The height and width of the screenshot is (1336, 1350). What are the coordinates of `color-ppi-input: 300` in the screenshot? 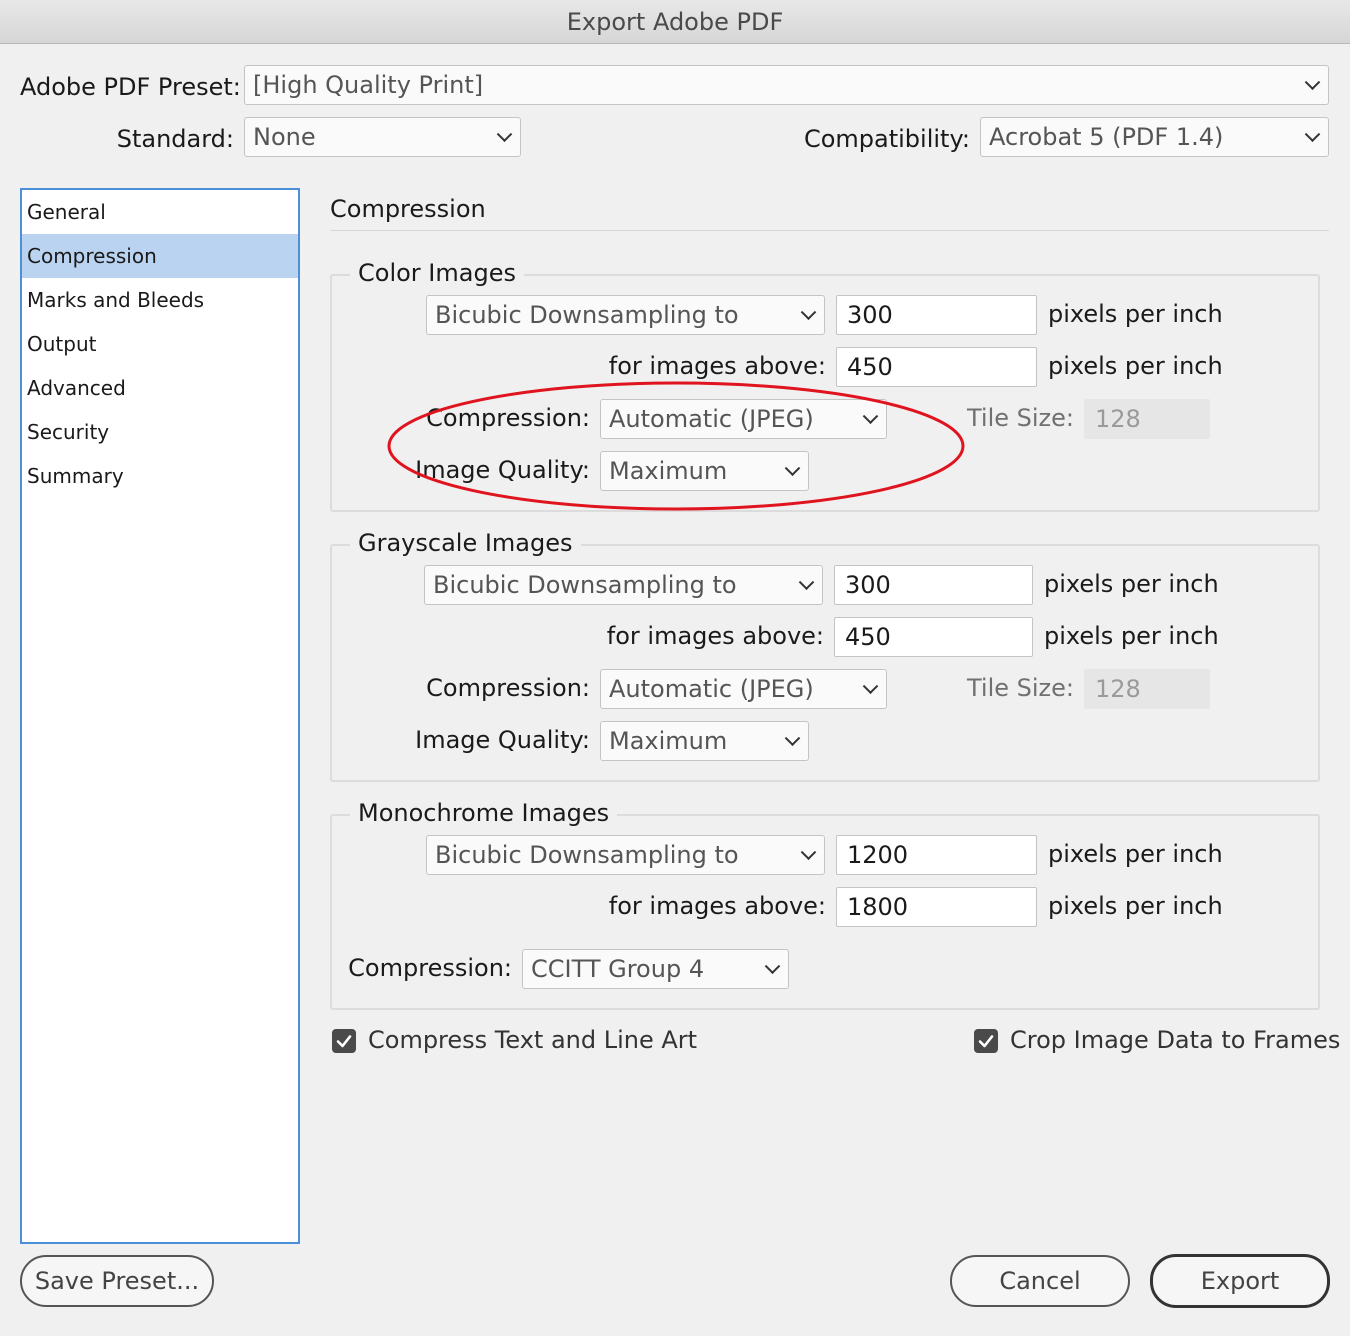 It's located at (936, 315).